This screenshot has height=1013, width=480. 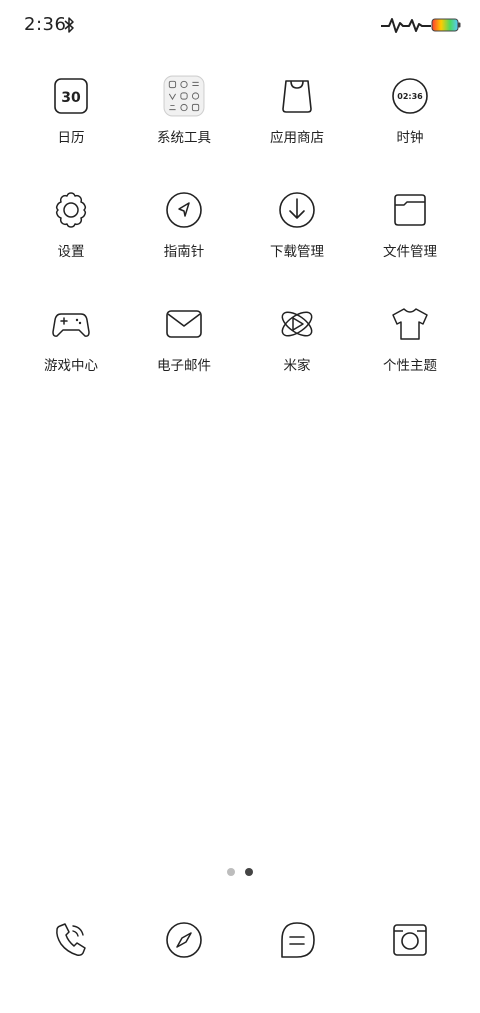 I want to click on app-downloads: 下载管理, so click(x=297, y=229).